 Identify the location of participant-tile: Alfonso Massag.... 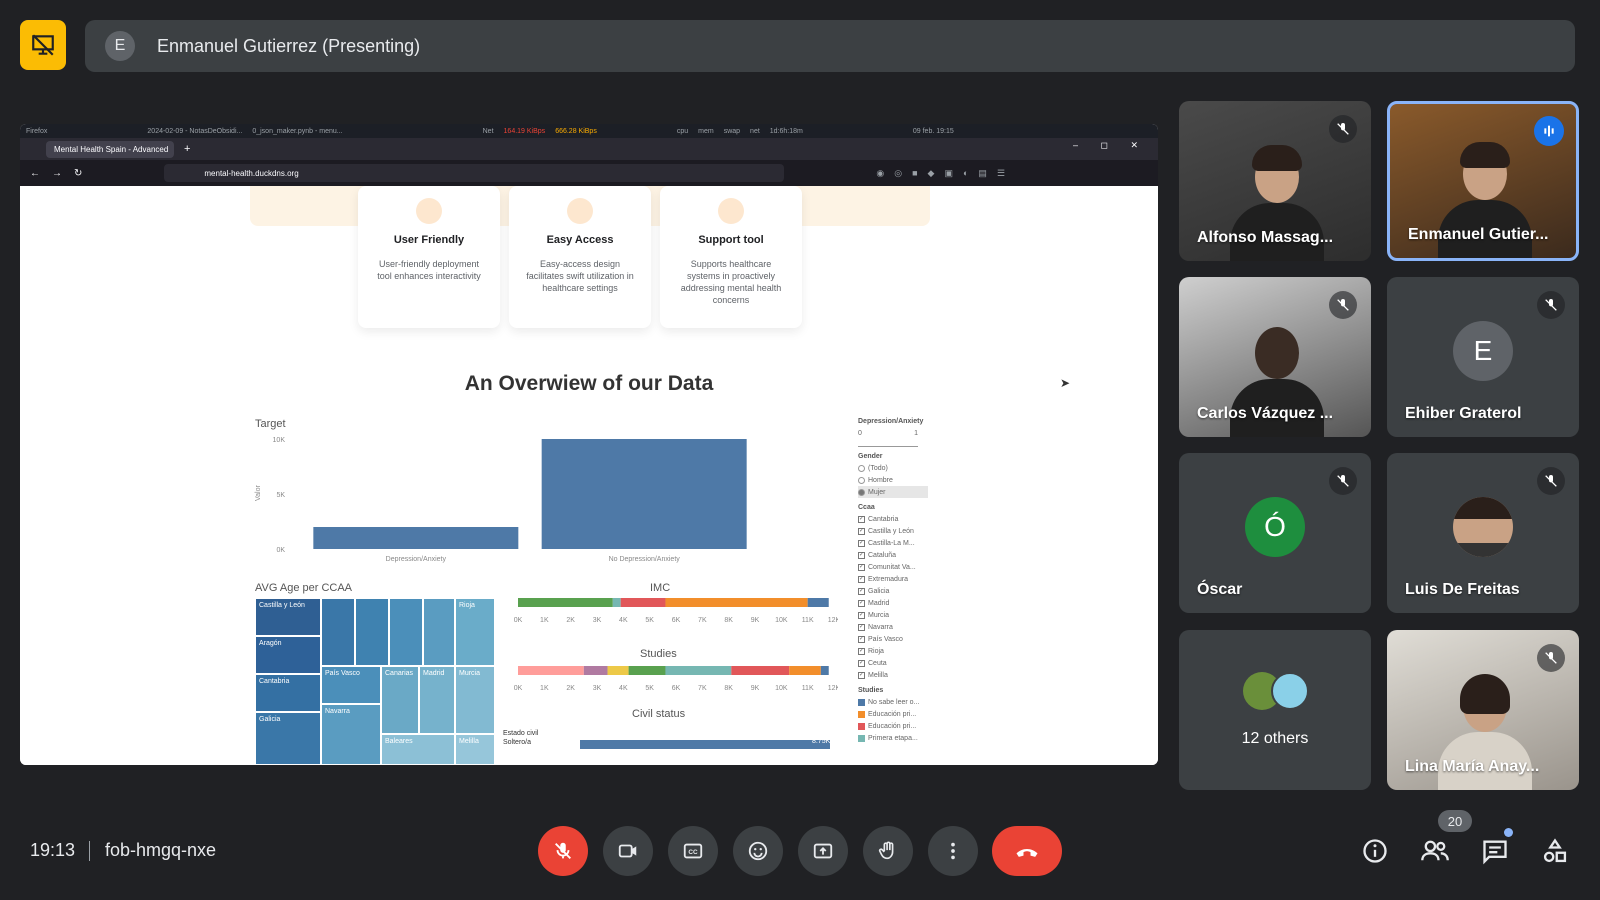
(1275, 181).